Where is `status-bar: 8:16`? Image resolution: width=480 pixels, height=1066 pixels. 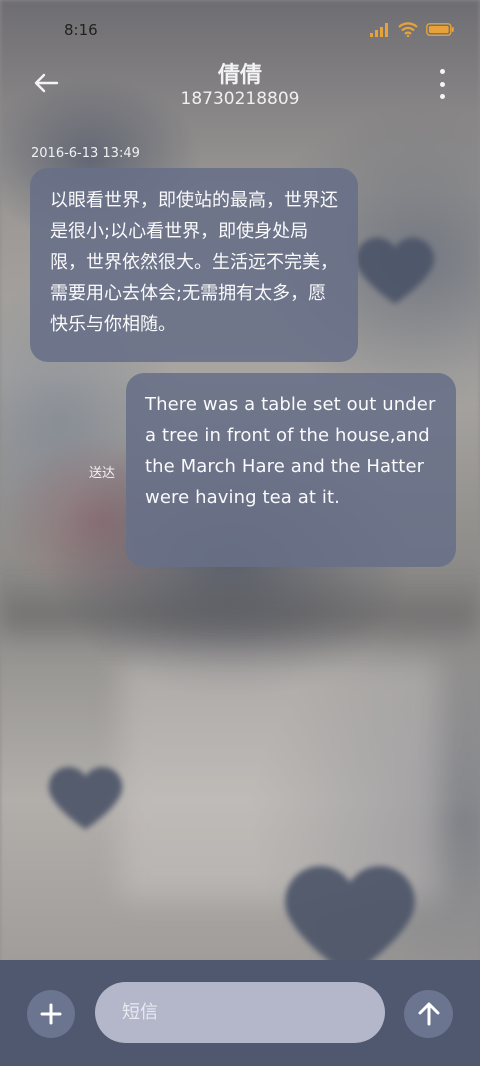 status-bar: 8:16 is located at coordinates (240, 30).